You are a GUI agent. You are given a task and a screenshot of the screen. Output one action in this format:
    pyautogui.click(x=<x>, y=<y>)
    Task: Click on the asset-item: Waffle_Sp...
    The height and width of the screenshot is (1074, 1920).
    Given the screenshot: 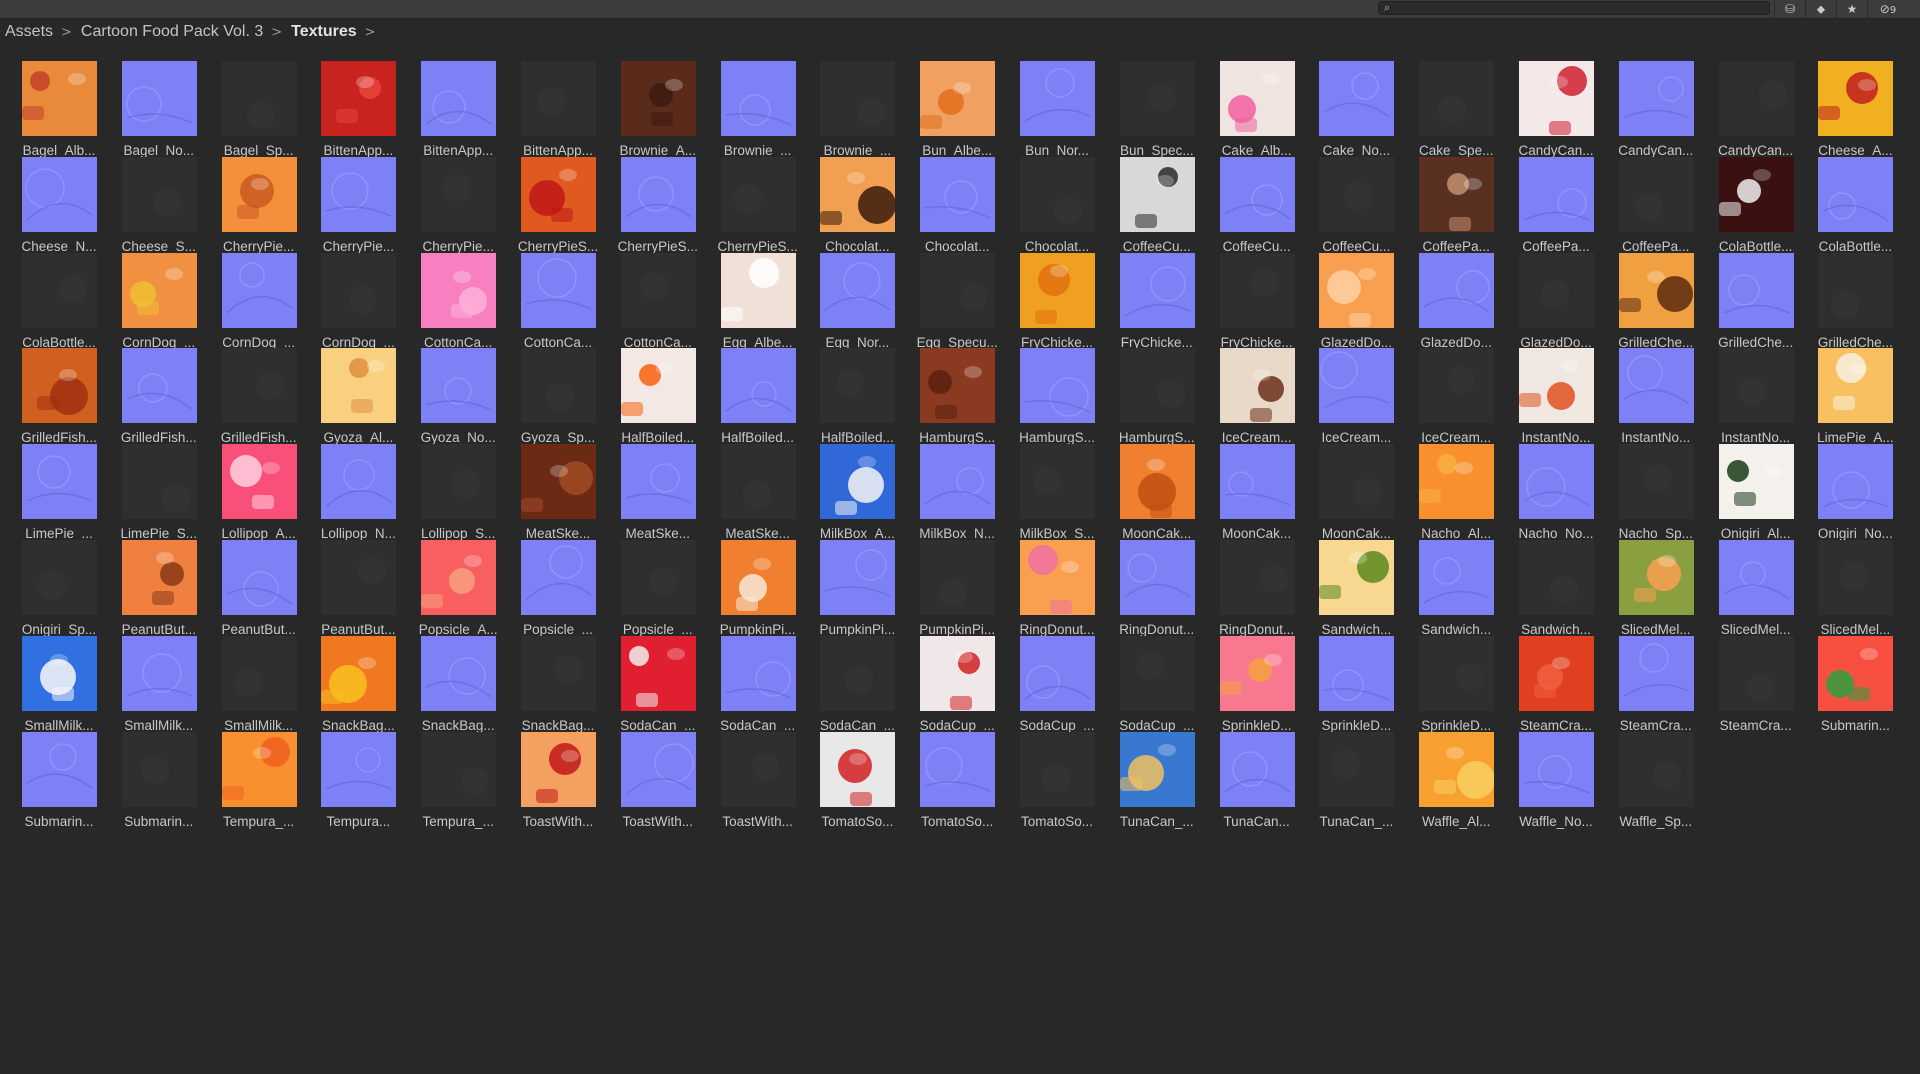 What is the action you would take?
    pyautogui.click(x=1647, y=774)
    